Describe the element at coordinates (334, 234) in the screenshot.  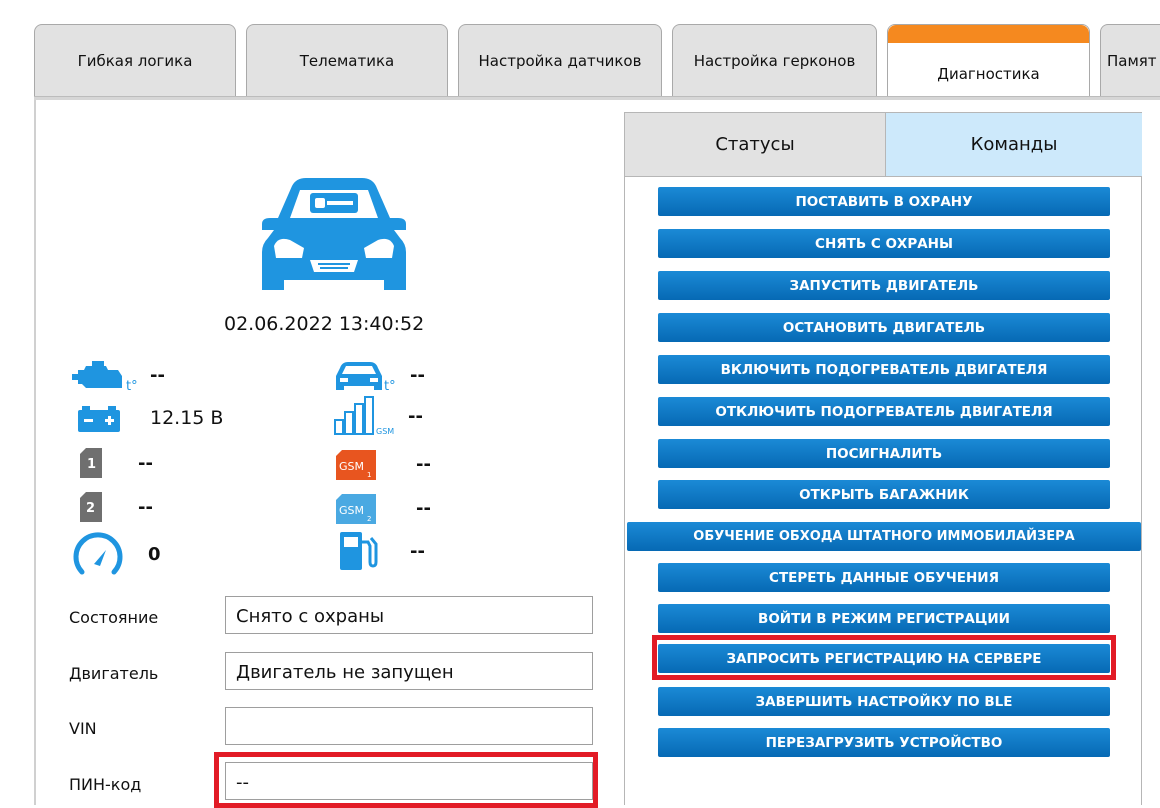
I see `car-key-icon` at that location.